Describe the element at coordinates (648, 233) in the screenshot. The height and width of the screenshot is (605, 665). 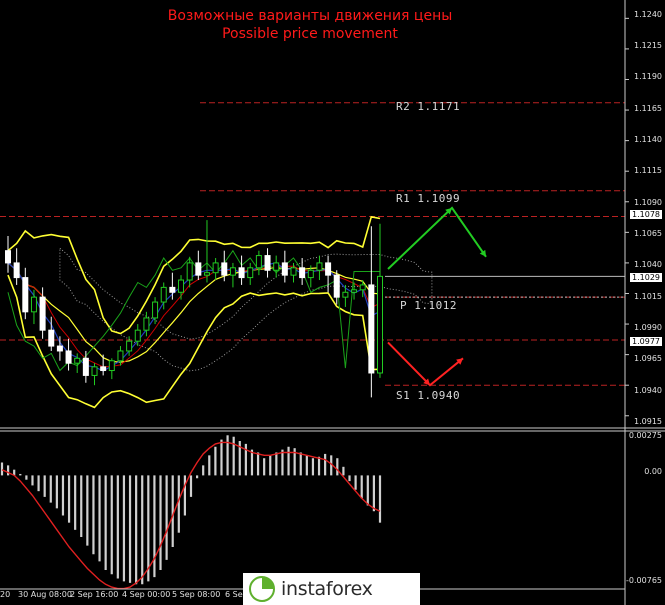
I see `price-tick: 1.1065` at that location.